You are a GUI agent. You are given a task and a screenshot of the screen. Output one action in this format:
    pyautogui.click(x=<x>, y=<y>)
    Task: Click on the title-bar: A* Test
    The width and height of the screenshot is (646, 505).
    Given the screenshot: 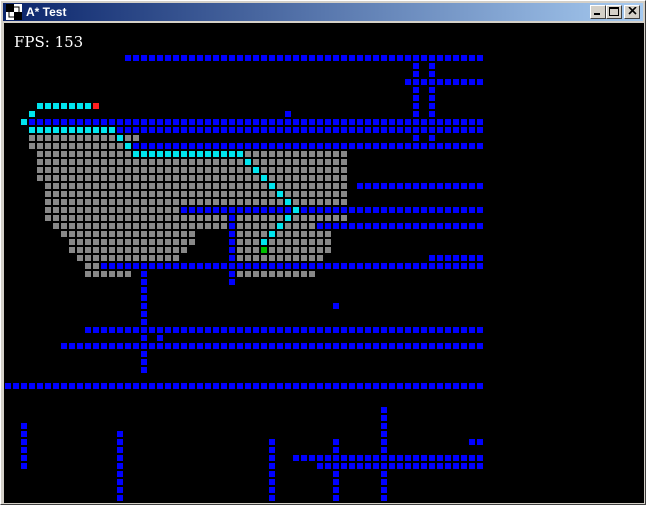 What is the action you would take?
    pyautogui.click(x=323, y=12)
    